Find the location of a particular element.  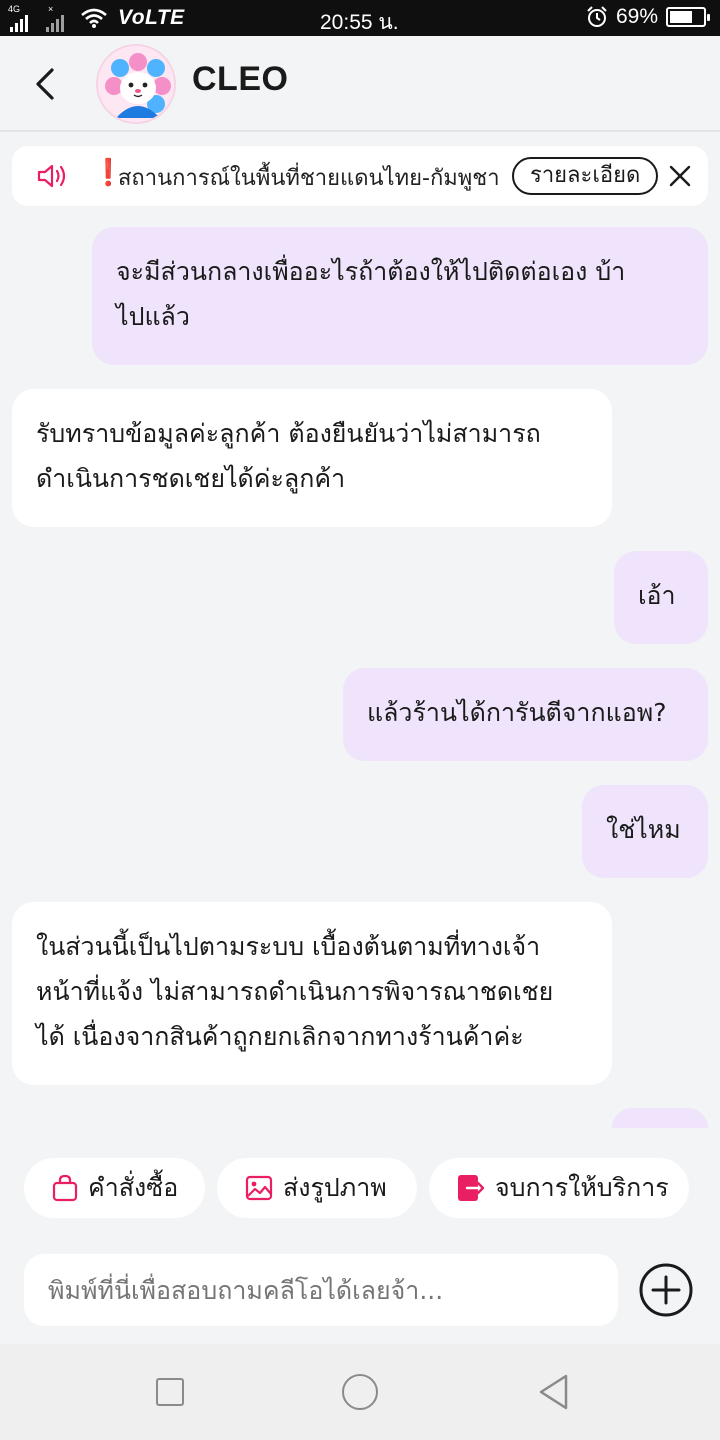

wifi-icon is located at coordinates (94, 18).